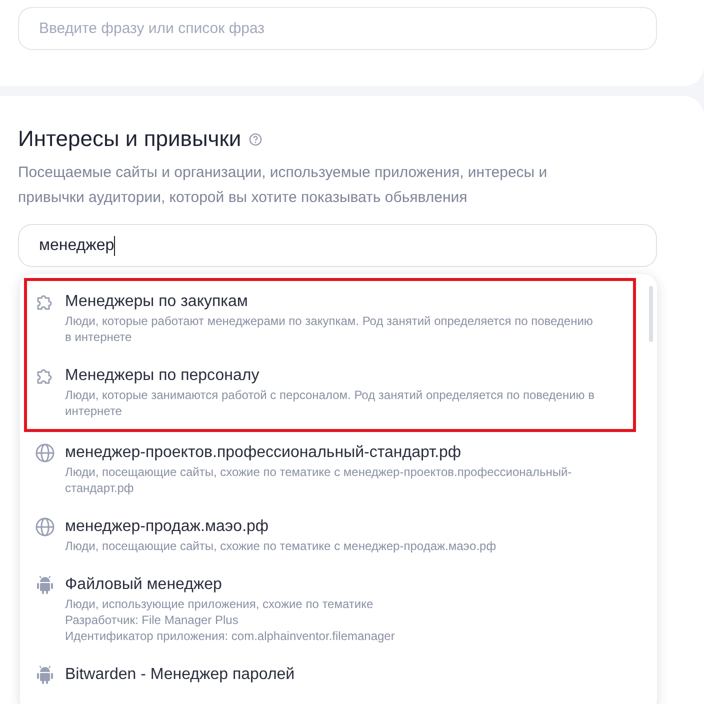 The image size is (704, 704). I want to click on suggestion-item: менеджер-проектов.профессиональный-стандарт.рф Люди, посещающие сайты, схожие по тематике с менеджер-проектов.профессиональный-стандарт.рф, so click(340, 469).